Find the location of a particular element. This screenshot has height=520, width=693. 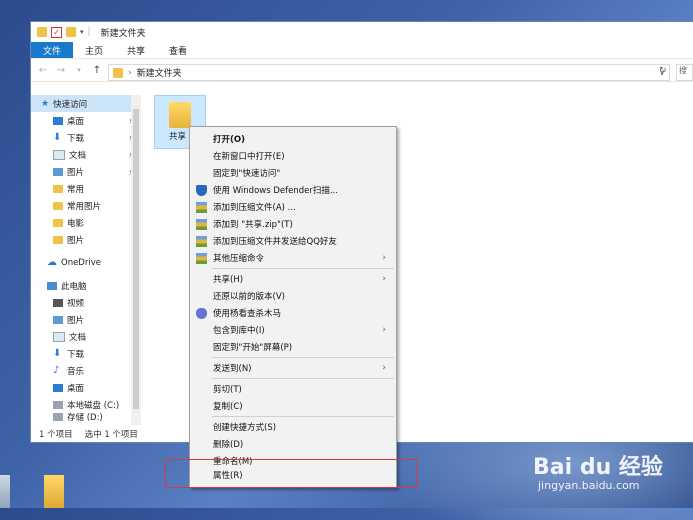

sidebar-item-documents: 文档 📌 is located at coordinates (86, 154).